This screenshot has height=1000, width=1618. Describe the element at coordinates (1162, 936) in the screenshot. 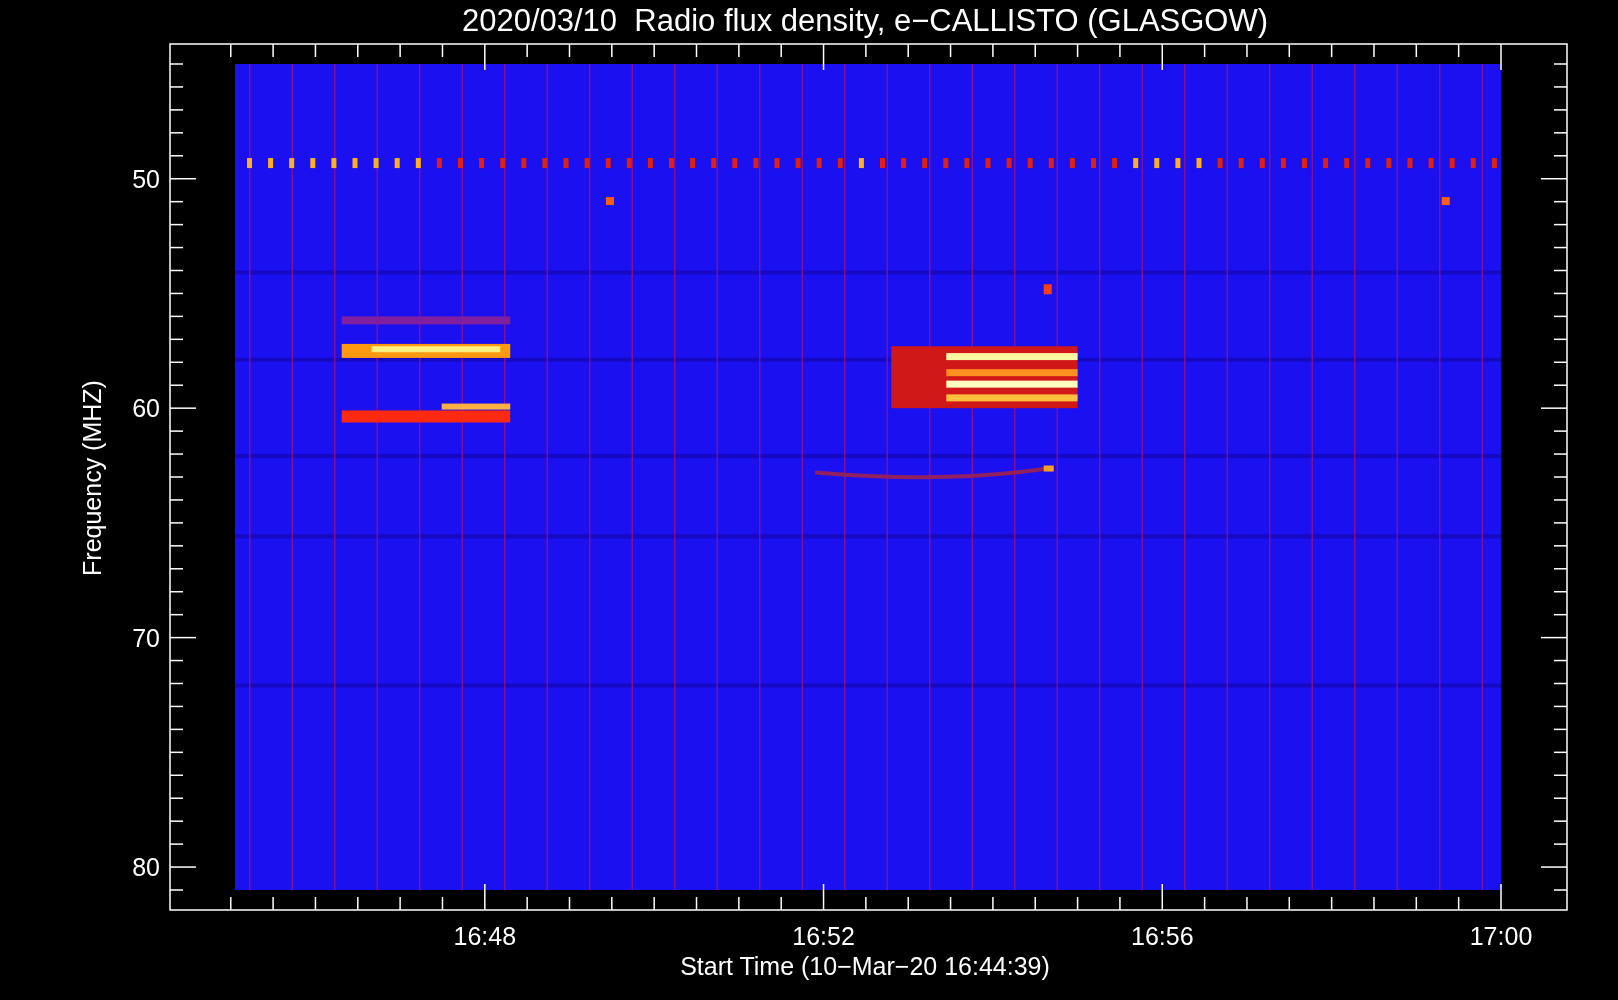

I see `x-tick-label: 16:56` at that location.